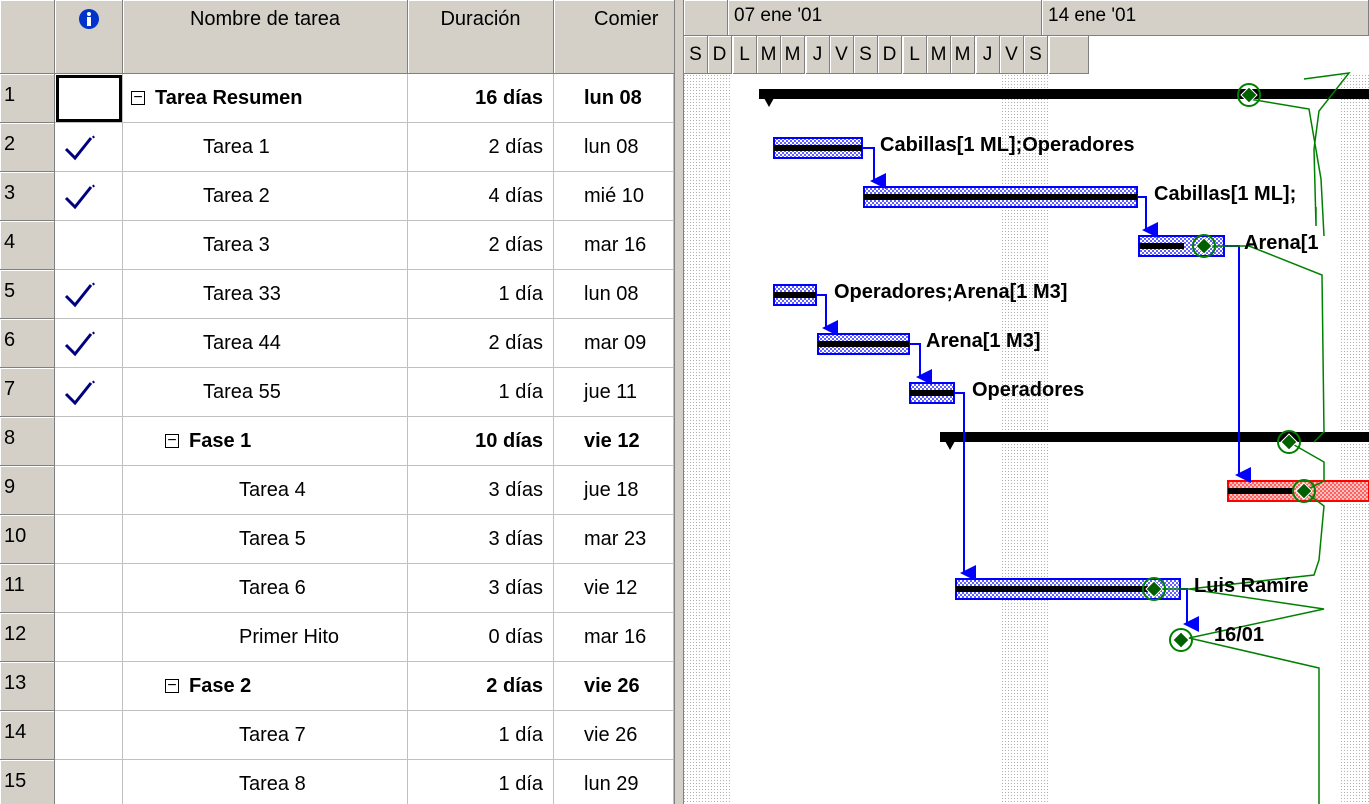  What do you see at coordinates (27, 588) in the screenshot?
I see `row-id: 11` at bounding box center [27, 588].